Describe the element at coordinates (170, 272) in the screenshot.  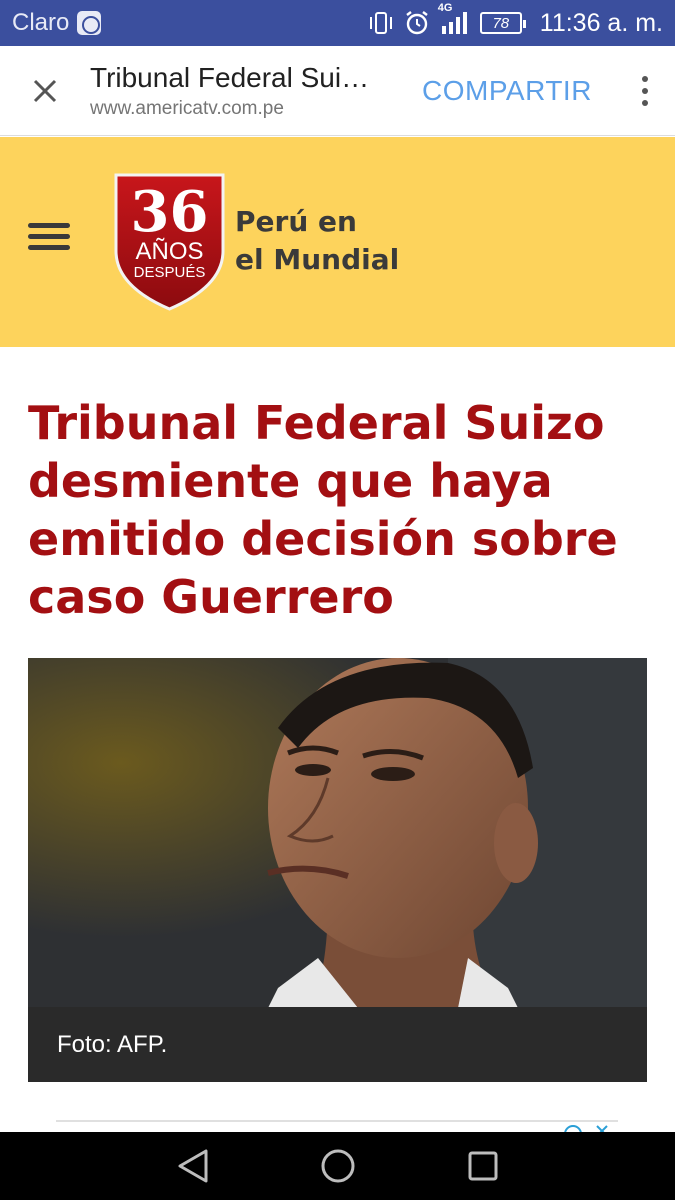
I see `logo-line2: DESPUÉS` at that location.